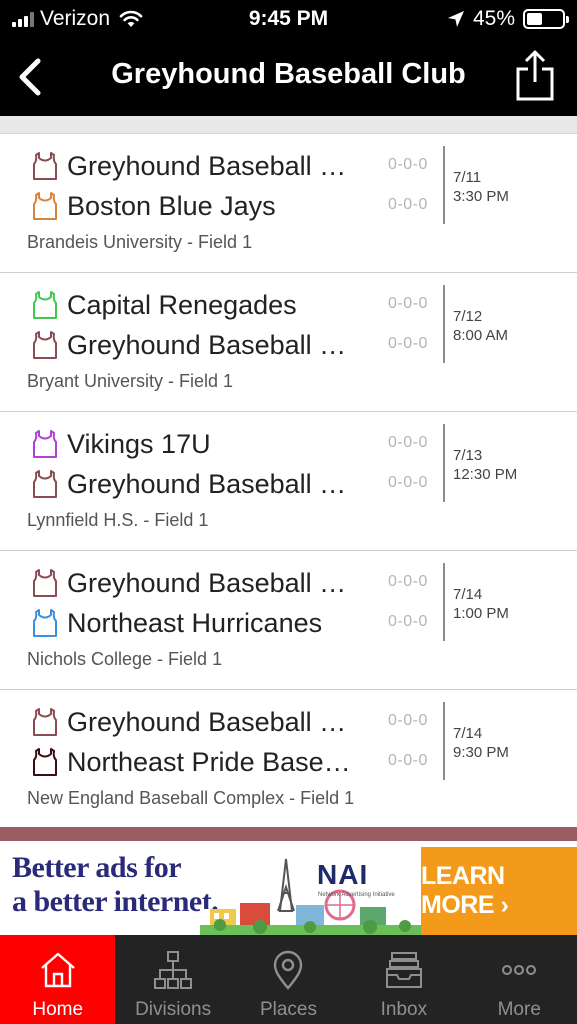  I want to click on game-date: 7/12, so click(468, 316).